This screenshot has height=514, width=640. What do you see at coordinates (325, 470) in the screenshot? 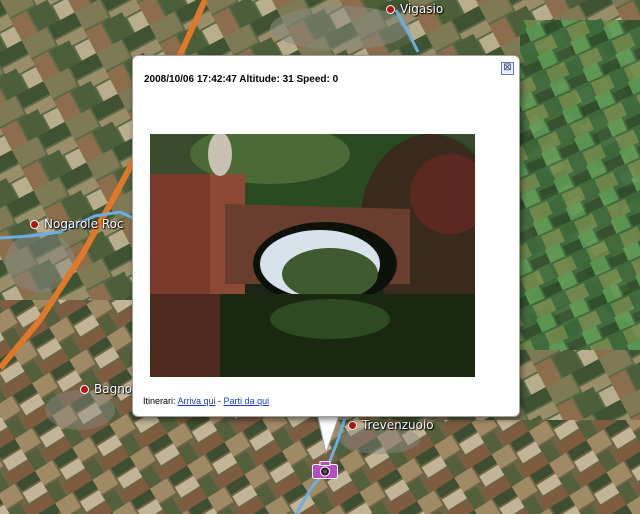
I see `camera-icon` at bounding box center [325, 470].